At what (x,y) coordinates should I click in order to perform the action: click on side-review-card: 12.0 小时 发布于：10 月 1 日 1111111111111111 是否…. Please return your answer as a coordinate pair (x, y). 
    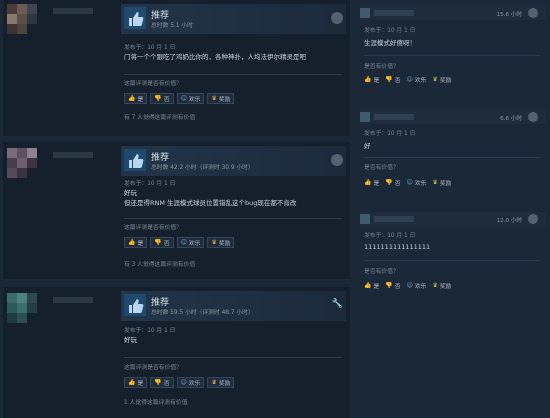
    Looking at the image, I should click on (453, 253).